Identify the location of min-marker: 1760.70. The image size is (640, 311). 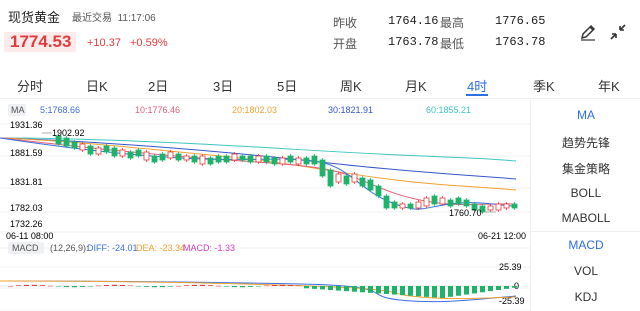
(465, 213).